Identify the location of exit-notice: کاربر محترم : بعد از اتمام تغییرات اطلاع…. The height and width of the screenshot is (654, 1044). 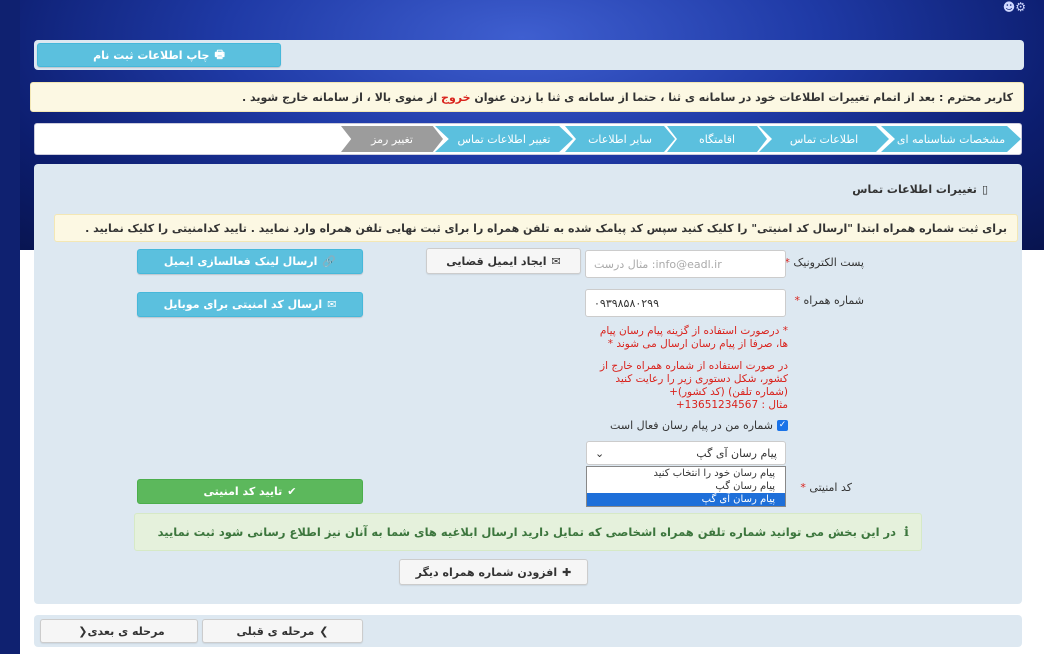
(527, 97).